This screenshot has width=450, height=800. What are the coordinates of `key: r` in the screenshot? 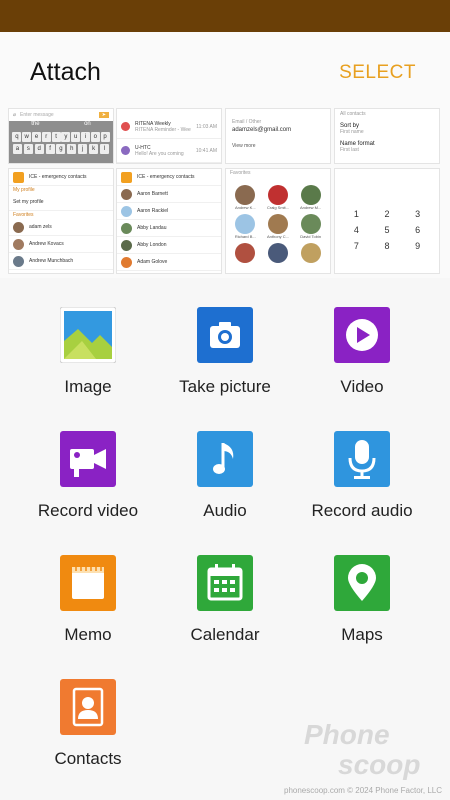 It's located at (46, 137).